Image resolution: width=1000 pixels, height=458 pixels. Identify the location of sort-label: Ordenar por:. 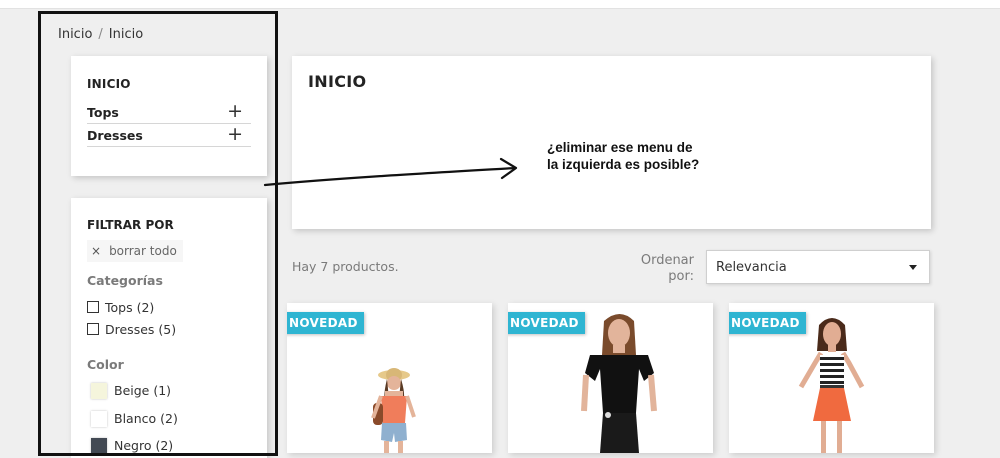
(667, 268).